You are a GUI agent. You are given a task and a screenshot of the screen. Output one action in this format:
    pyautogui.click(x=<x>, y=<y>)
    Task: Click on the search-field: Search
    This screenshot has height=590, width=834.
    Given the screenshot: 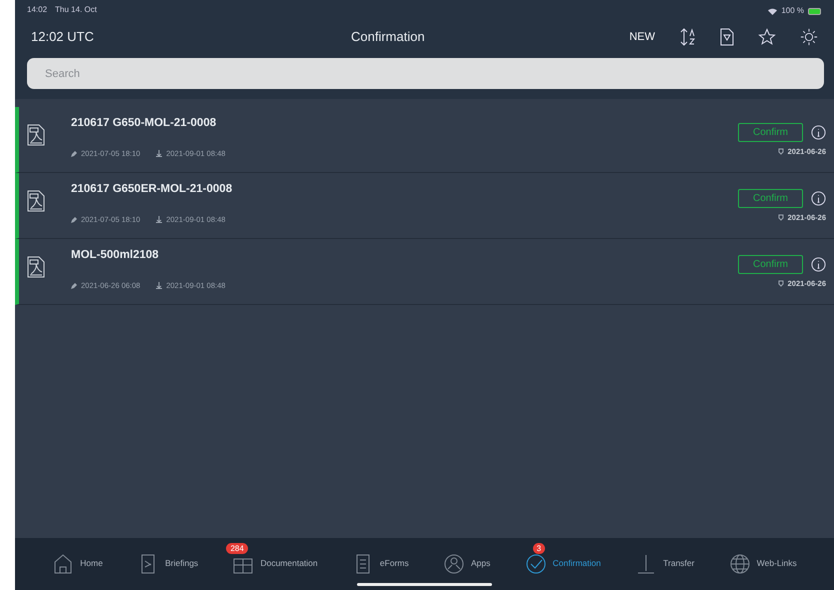 What is the action you would take?
    pyautogui.click(x=425, y=73)
    